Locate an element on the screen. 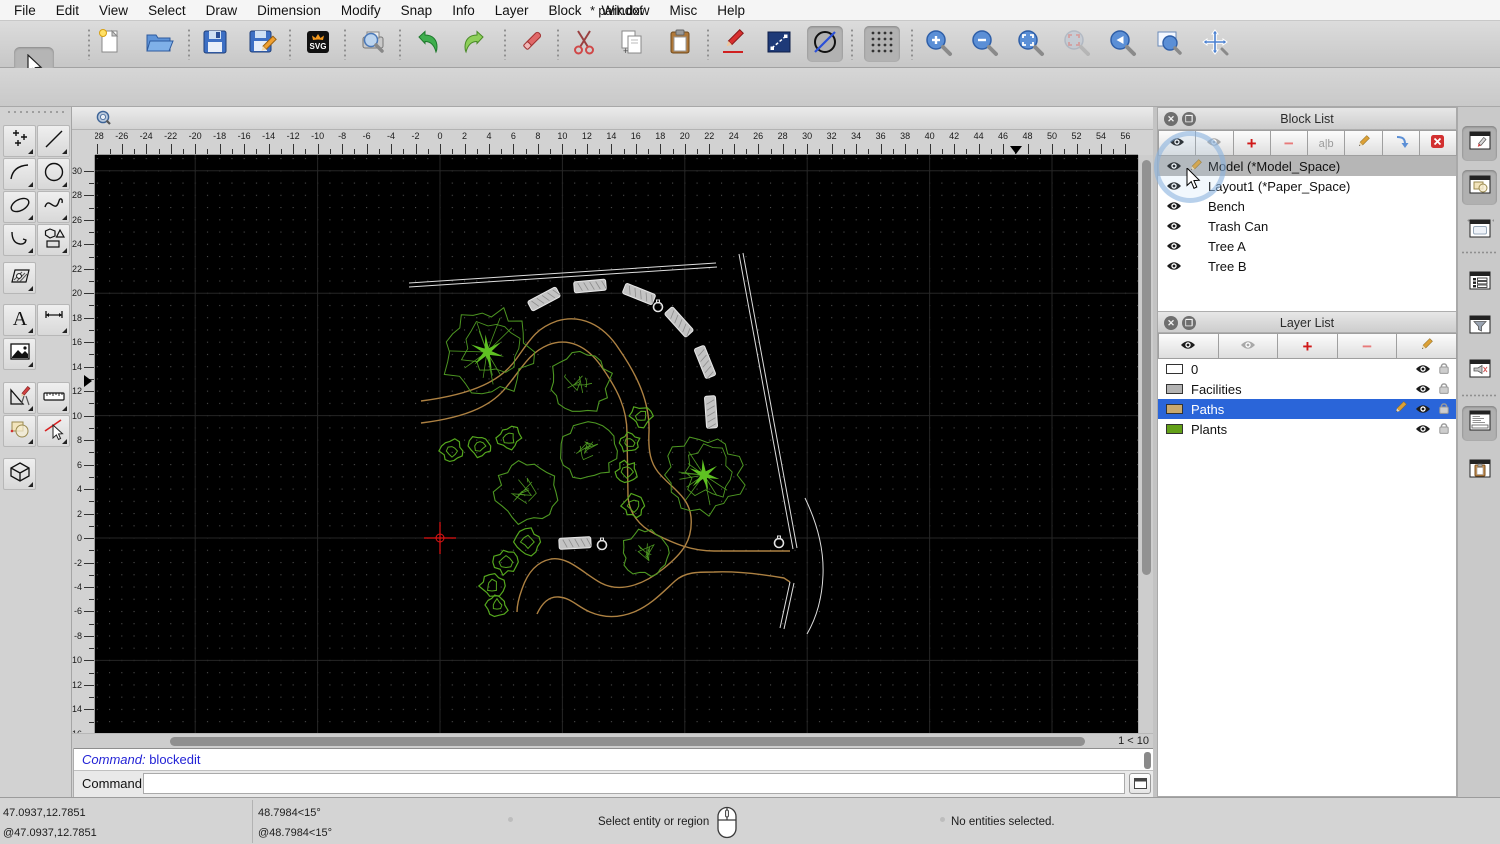 The image size is (1500, 844). show-all-layers-button is located at coordinates (1188, 346).